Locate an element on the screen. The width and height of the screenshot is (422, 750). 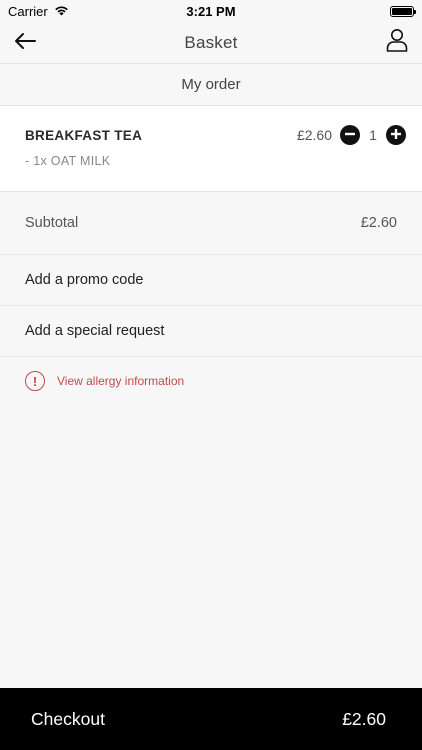
item-price: £2.60 is located at coordinates (314, 135).